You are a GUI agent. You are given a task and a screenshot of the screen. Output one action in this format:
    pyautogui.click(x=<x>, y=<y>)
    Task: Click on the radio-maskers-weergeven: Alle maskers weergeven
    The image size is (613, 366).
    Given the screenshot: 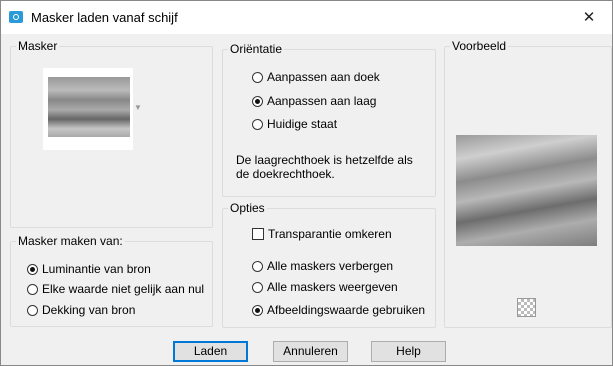 What is the action you would take?
    pyautogui.click(x=325, y=287)
    